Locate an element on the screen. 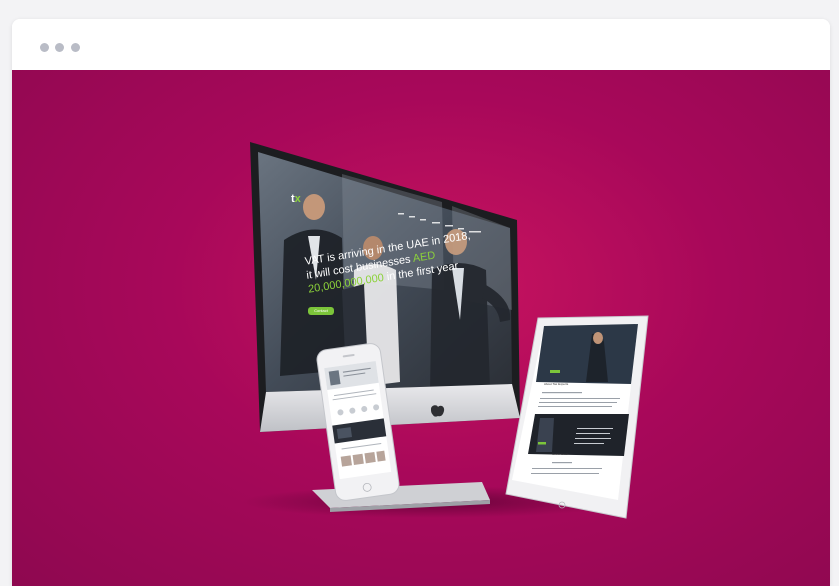  mock-contact-button: Contact is located at coordinates (321, 311).